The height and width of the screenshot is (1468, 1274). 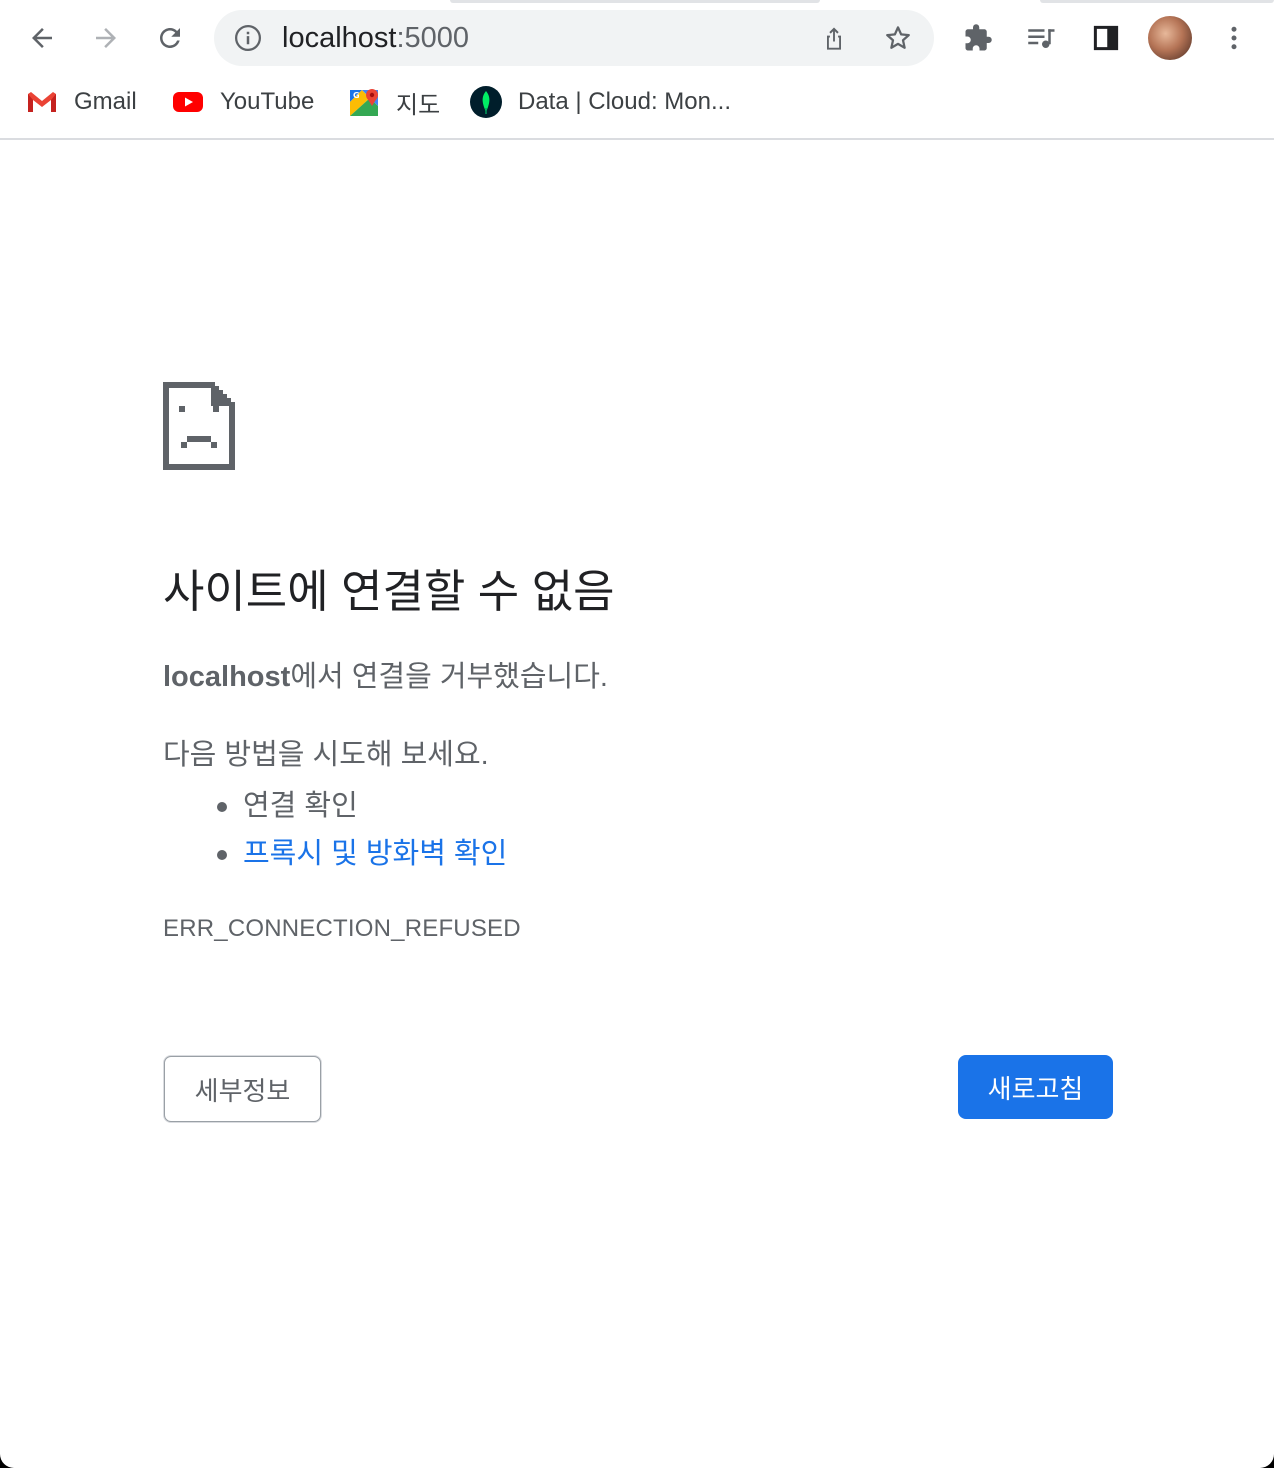 I want to click on suggestions-intro: 다음 방법을 시도해 보세요., so click(x=326, y=755).